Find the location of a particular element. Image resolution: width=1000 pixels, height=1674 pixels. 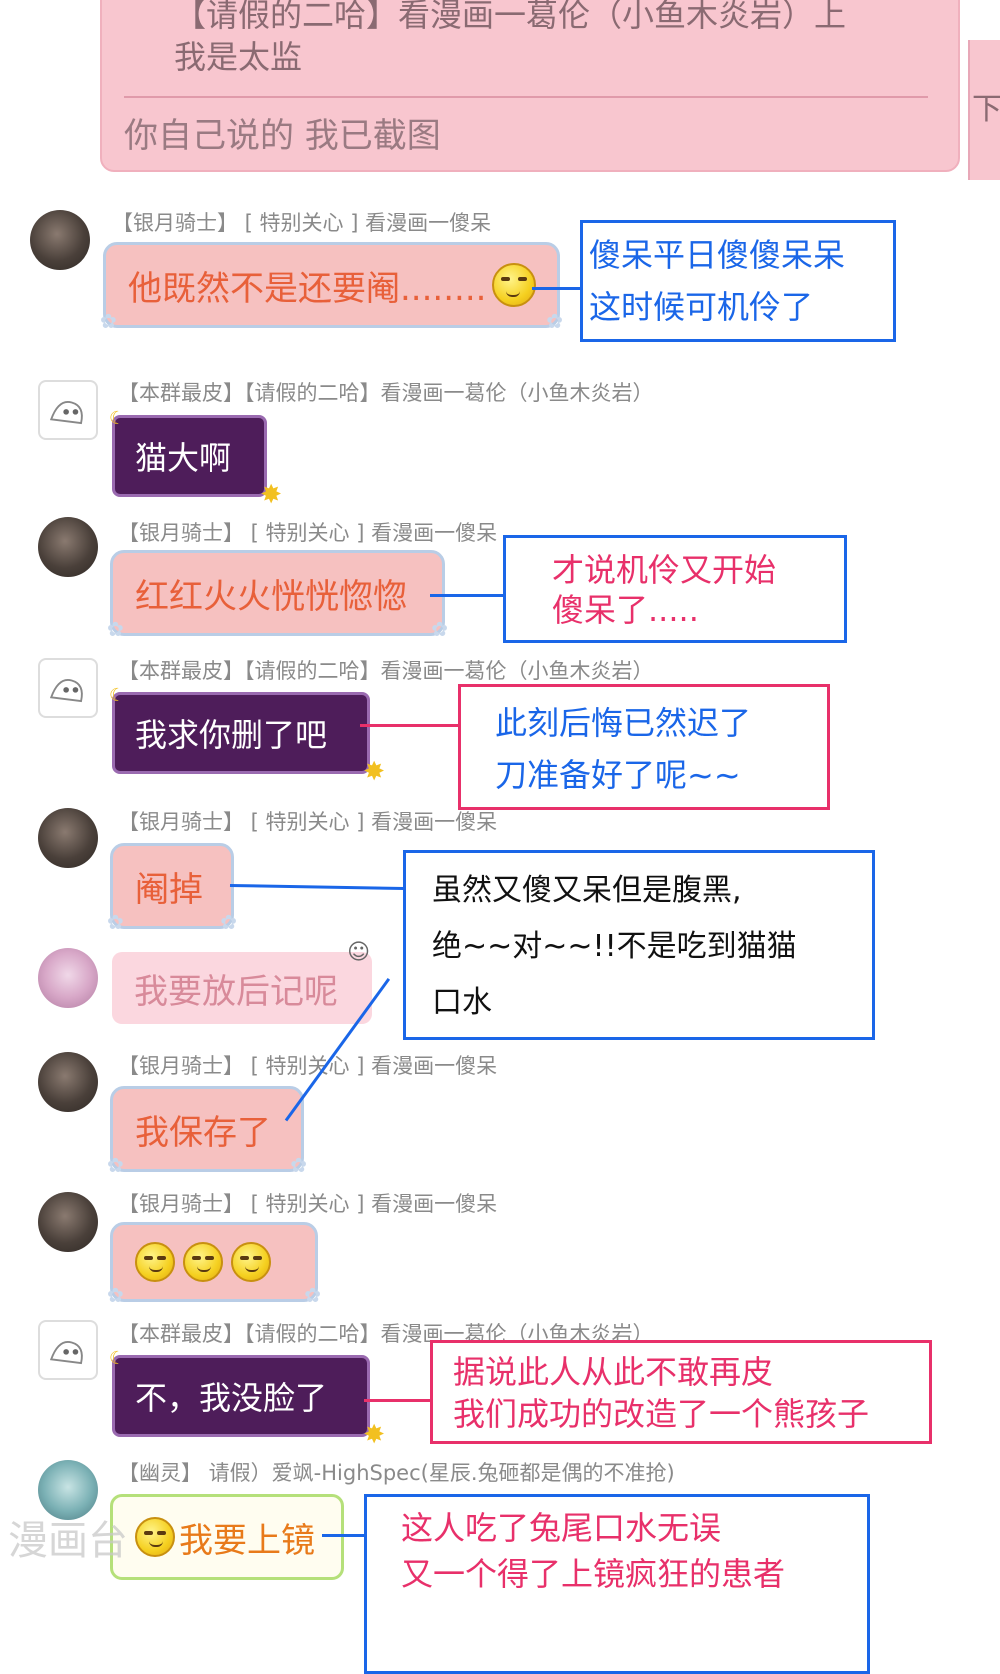

annotation-line: 虽然又傻又呆但是腹黑, is located at coordinates (587, 890).